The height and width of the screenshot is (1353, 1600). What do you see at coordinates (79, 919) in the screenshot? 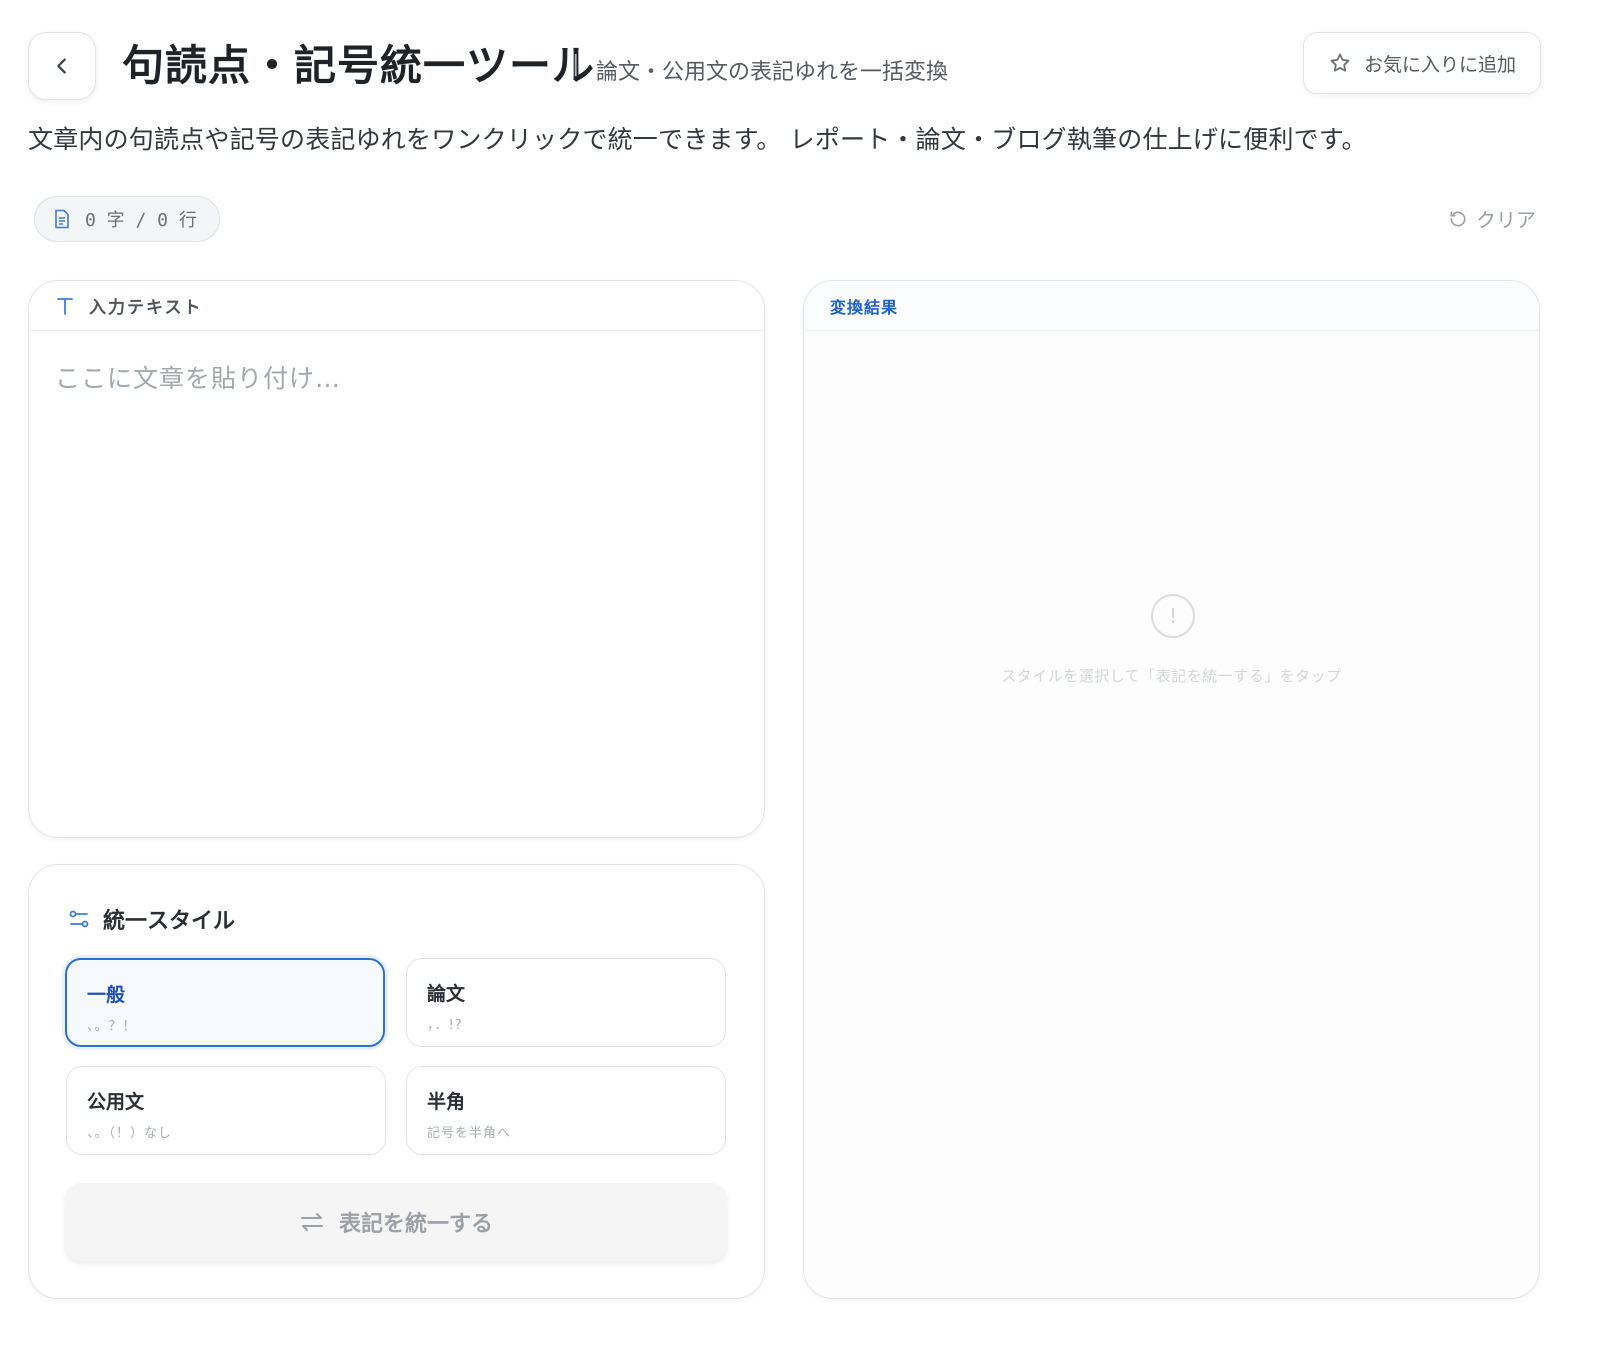
I see `sliders-icon` at bounding box center [79, 919].